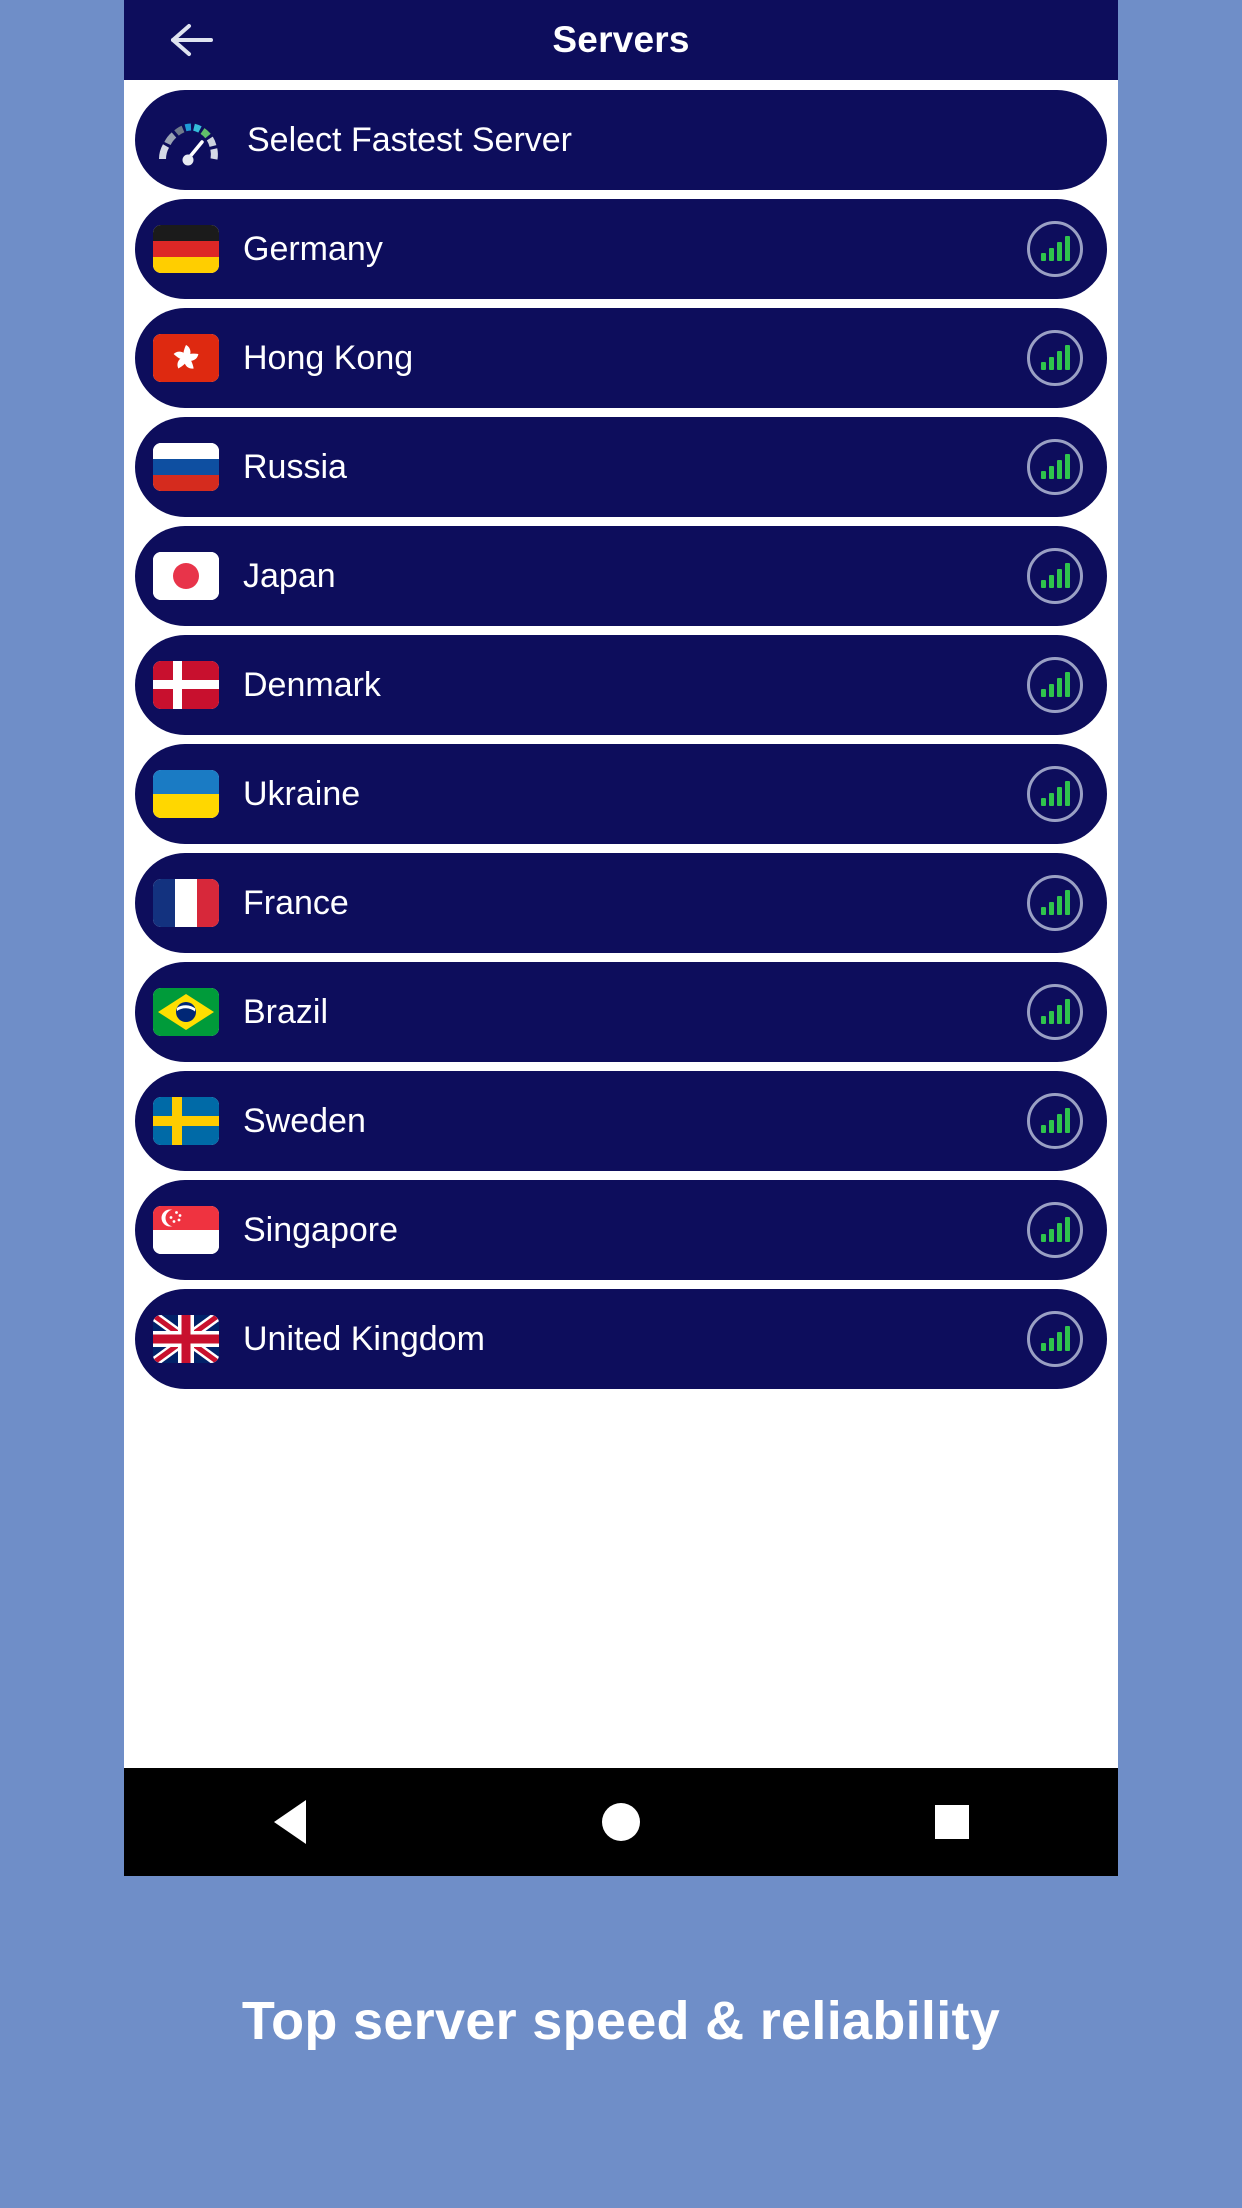  I want to click on list-item-server: United Kingdom, so click(621, 1339).